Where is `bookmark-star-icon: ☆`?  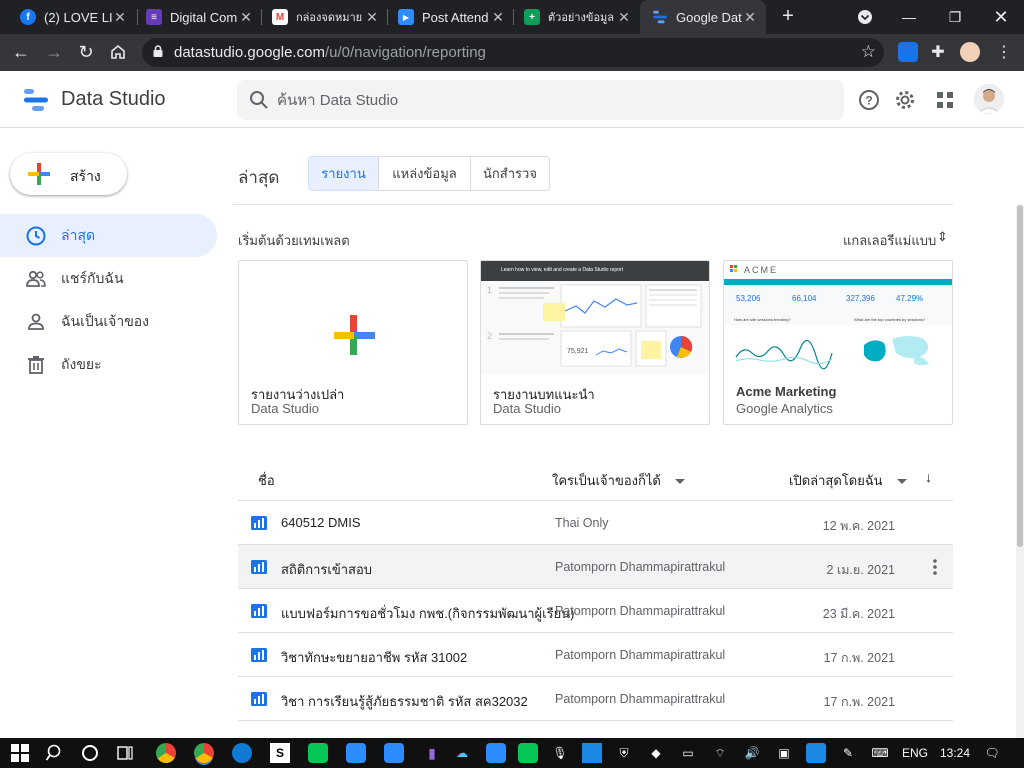 bookmark-star-icon: ☆ is located at coordinates (868, 52).